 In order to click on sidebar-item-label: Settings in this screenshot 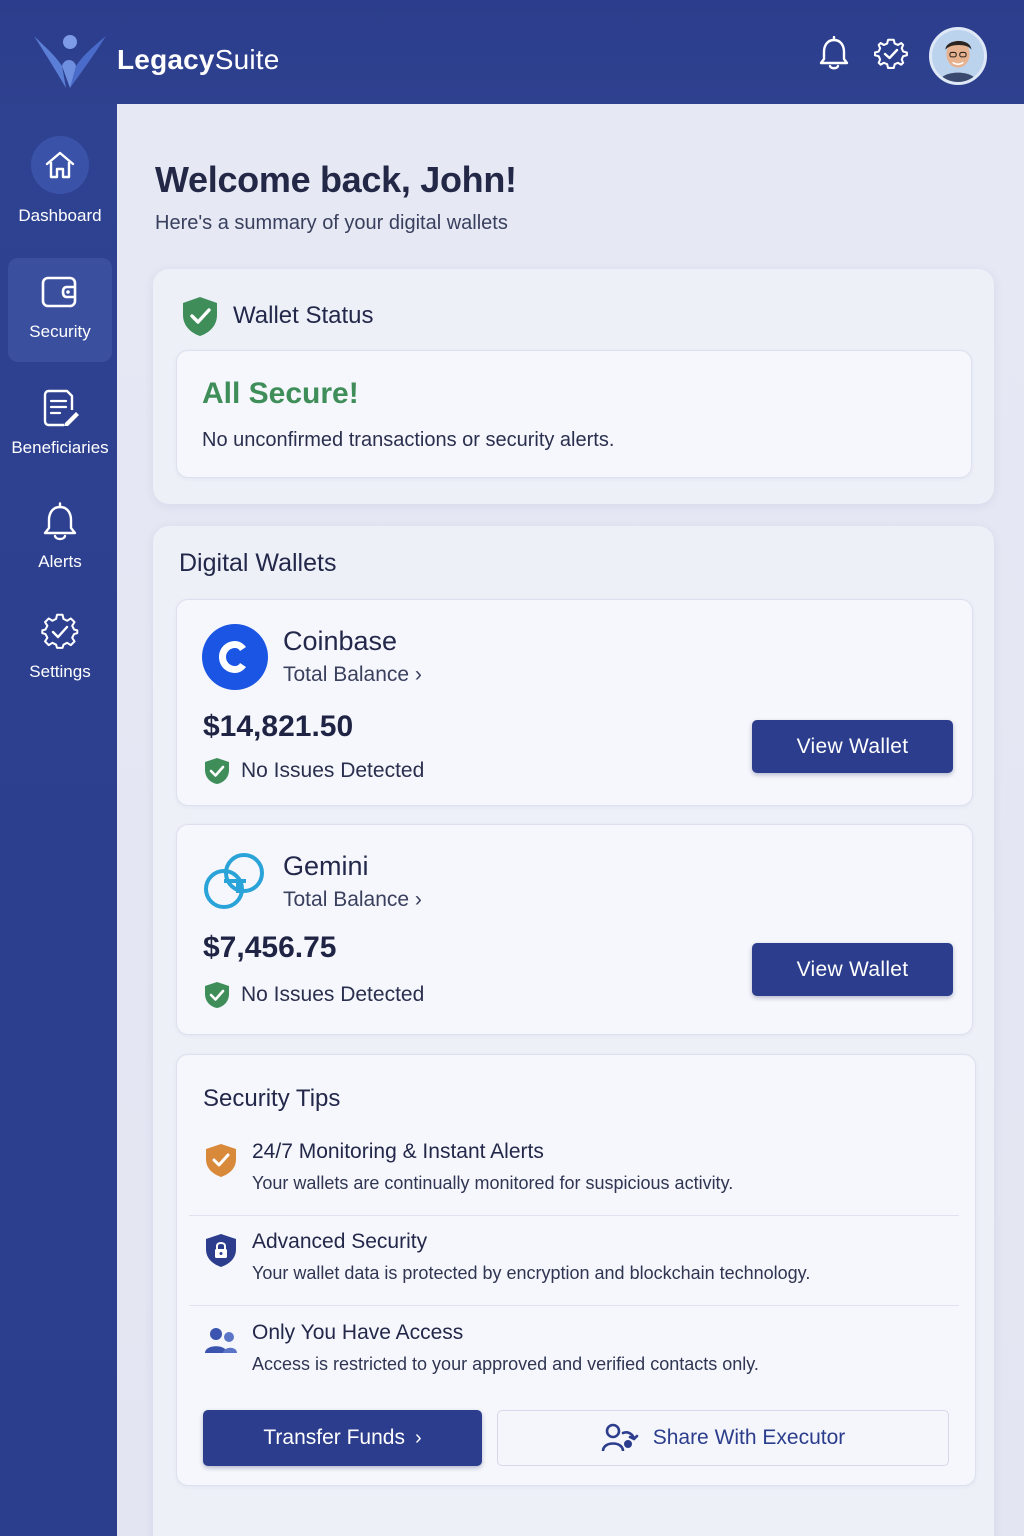, I will do `click(60, 671)`.